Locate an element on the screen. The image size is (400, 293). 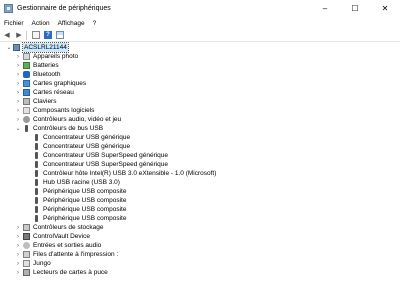
tree-item-label: Contrôleurs audio, vidéo et jeu is located at coordinates (77, 119).